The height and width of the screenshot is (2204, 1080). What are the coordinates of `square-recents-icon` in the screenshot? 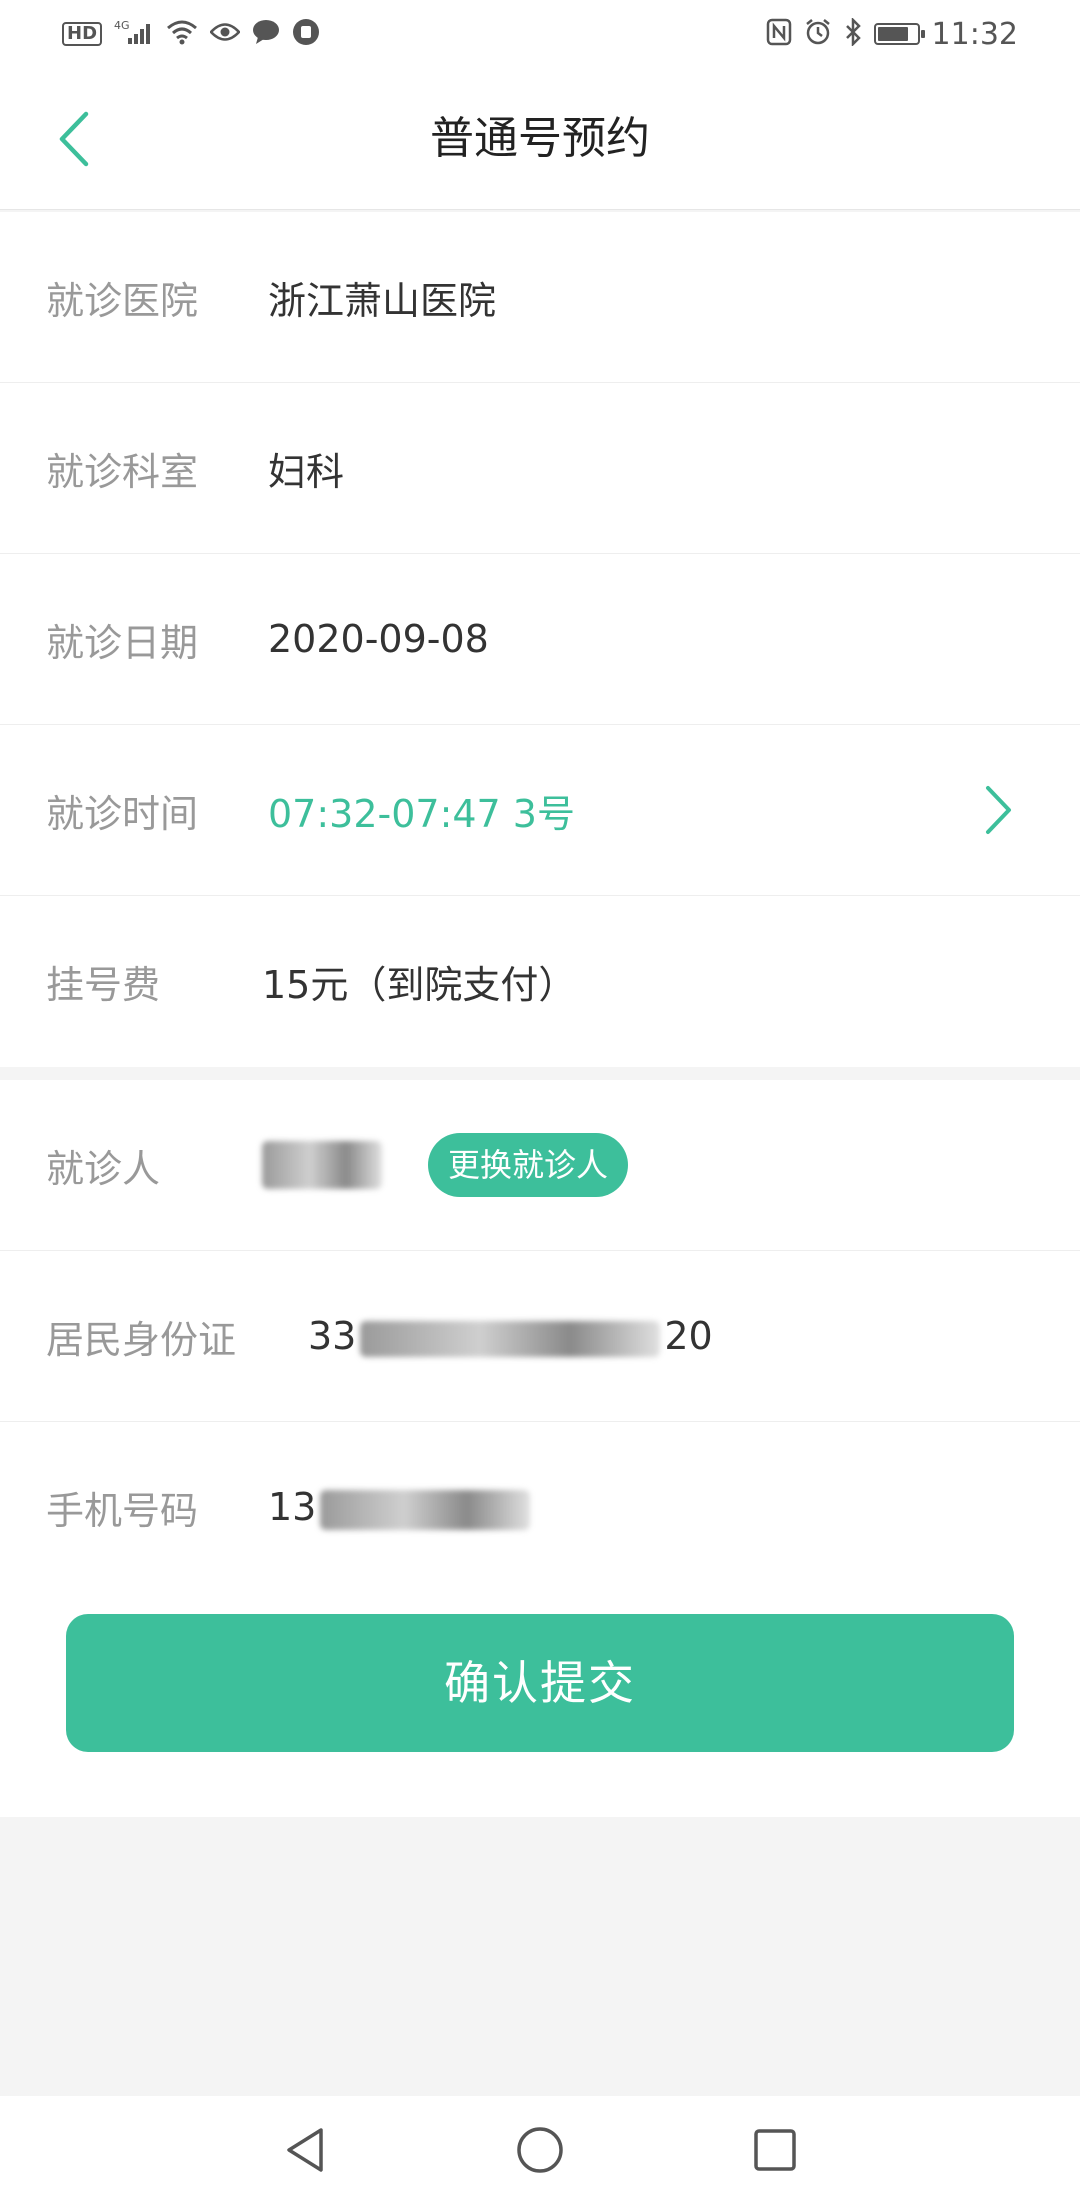 It's located at (775, 2150).